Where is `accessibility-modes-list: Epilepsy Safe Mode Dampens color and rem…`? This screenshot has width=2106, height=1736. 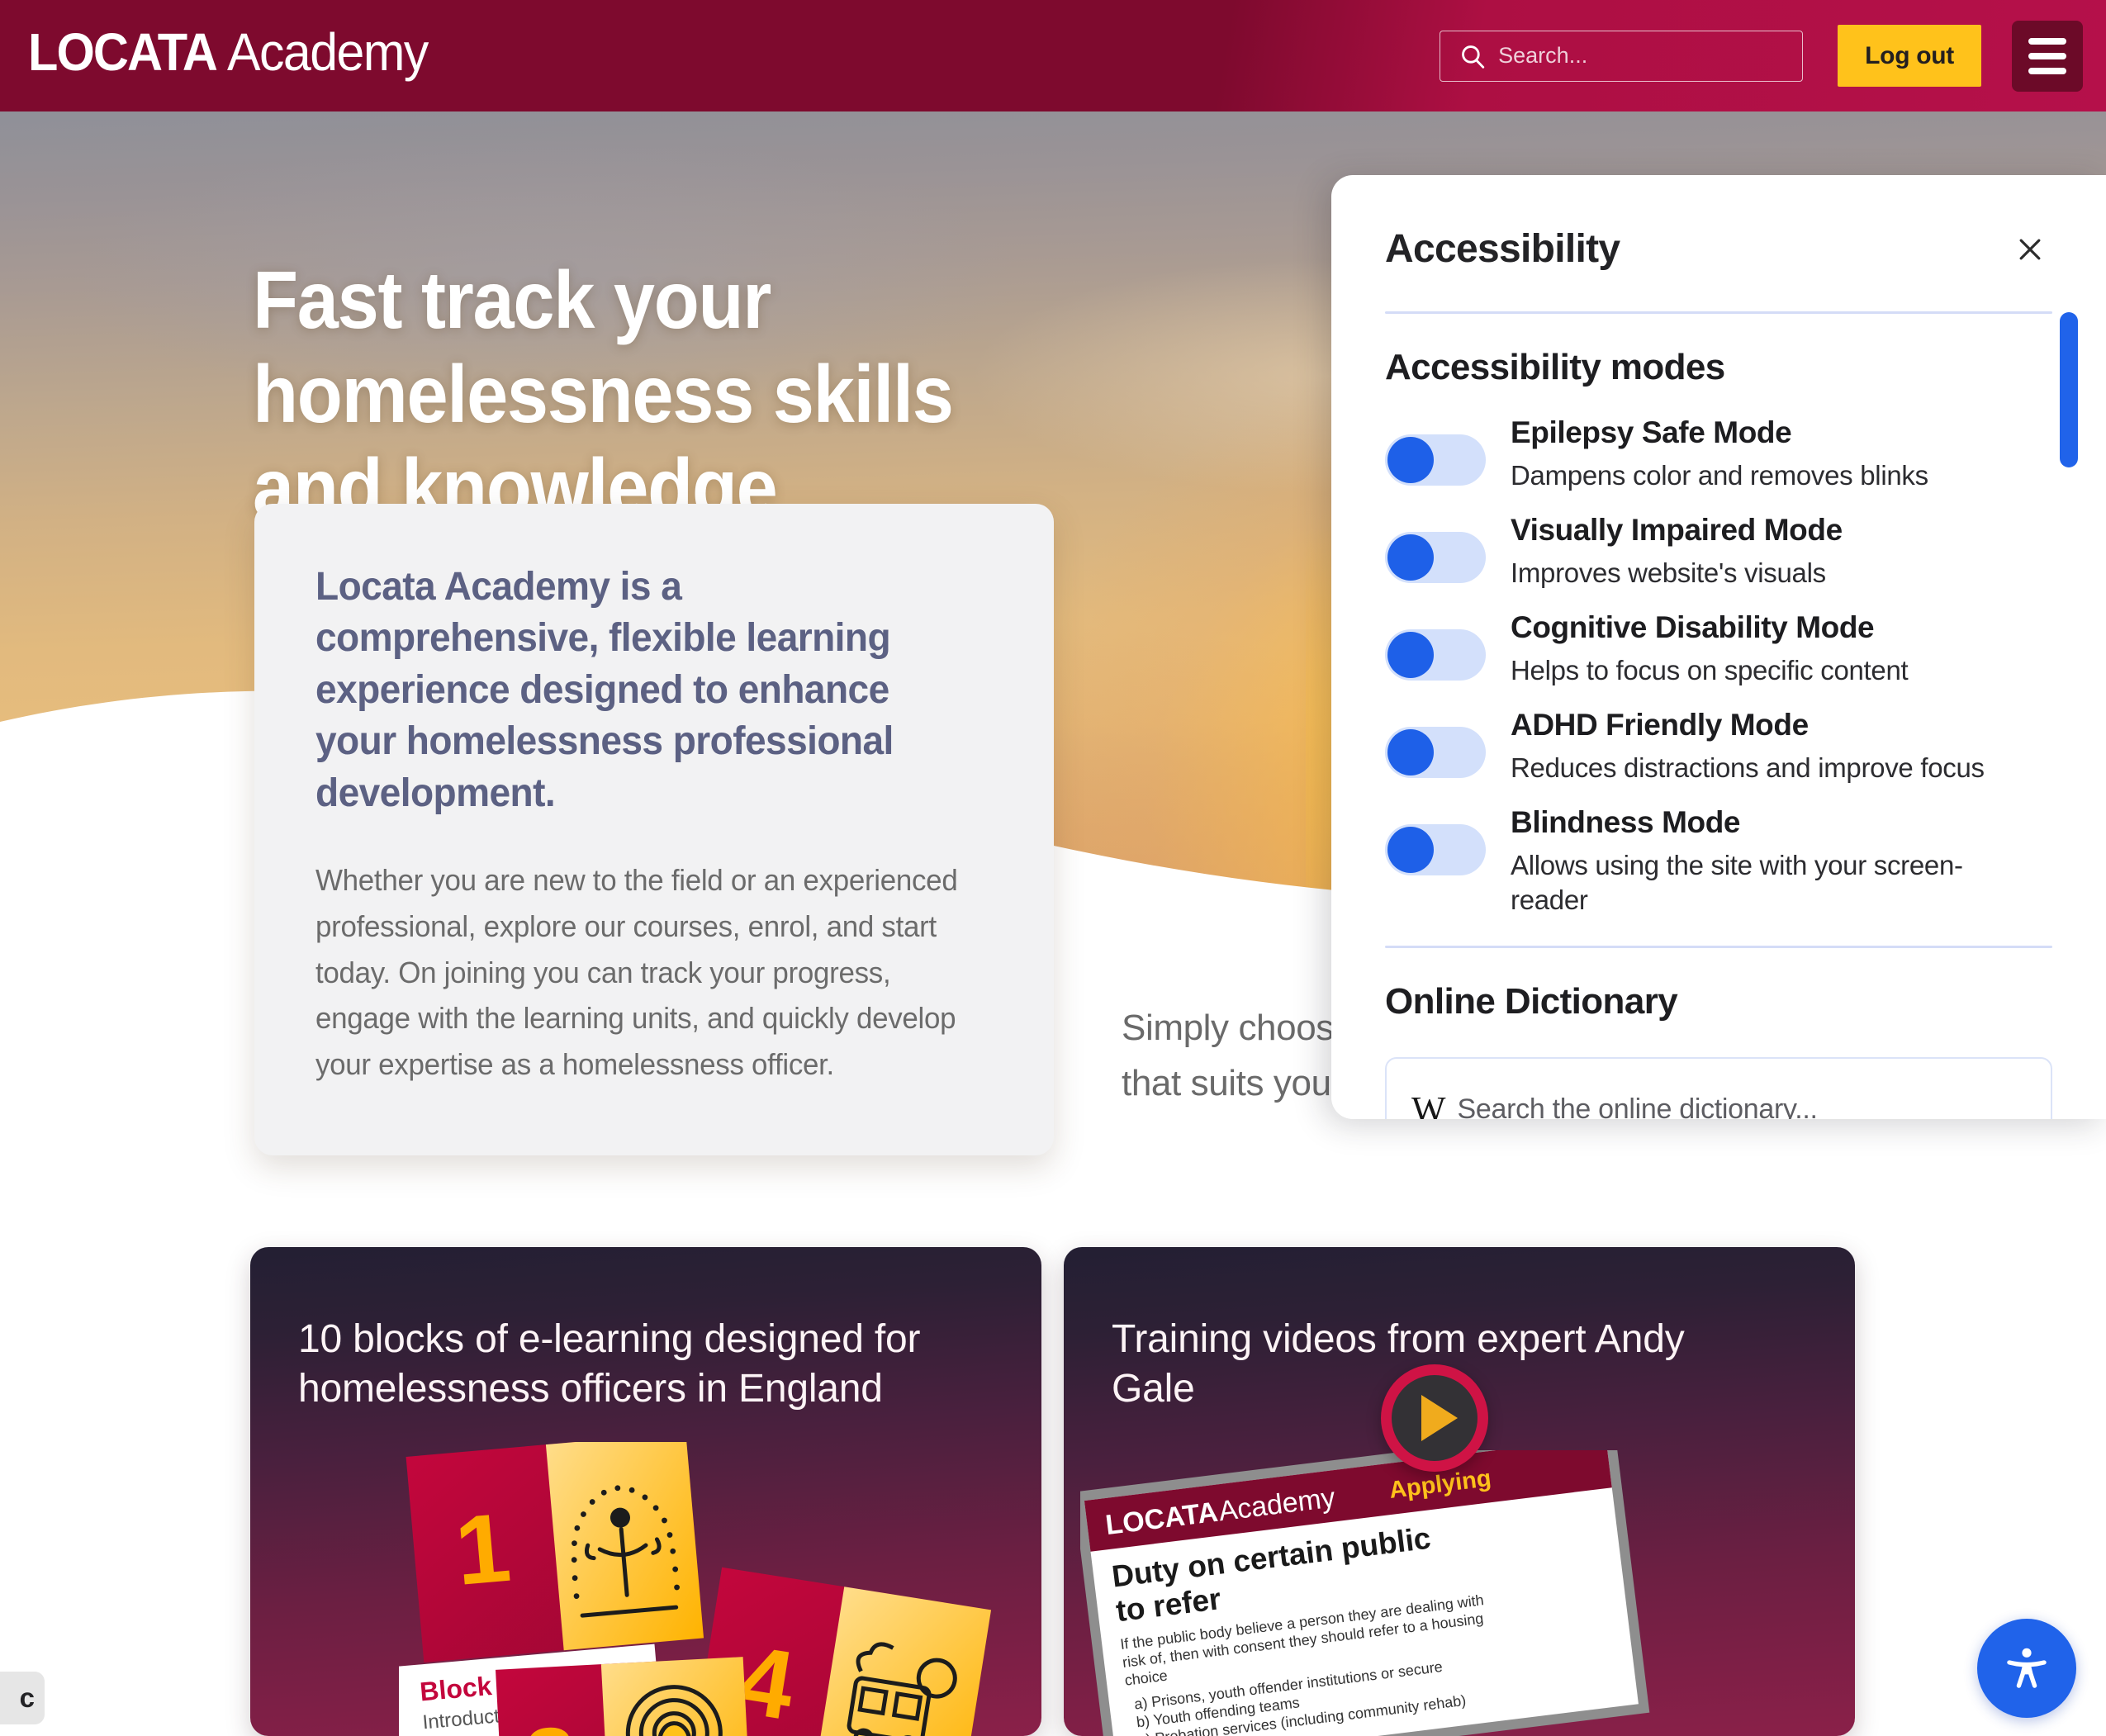 accessibility-modes-list: Epilepsy Safe Mode Dampens color and rem… is located at coordinates (1719, 666).